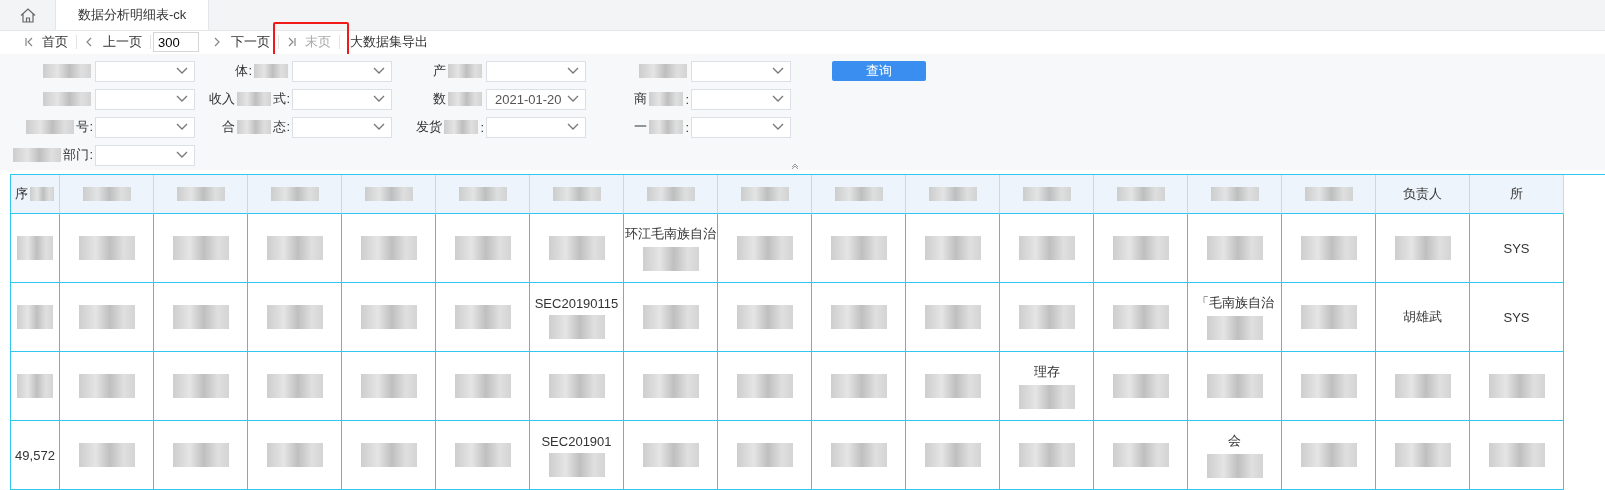 This screenshot has height=490, width=1605. I want to click on cell-text: SEC20190115, so click(576, 303).